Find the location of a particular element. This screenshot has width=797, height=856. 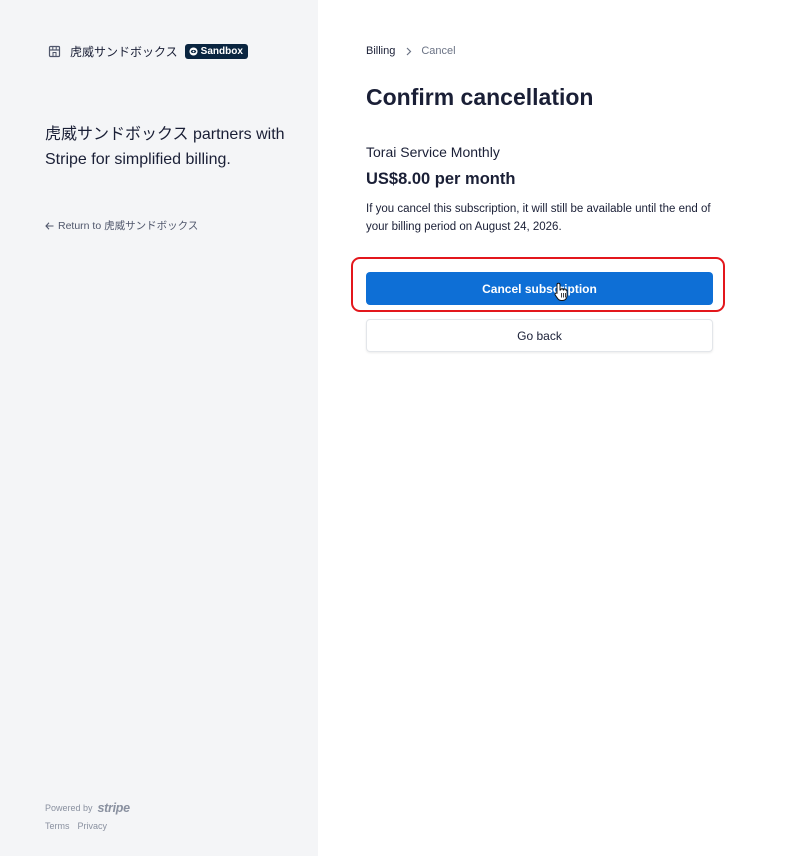

brand-name: 虎威サンドボックス is located at coordinates (124, 52).